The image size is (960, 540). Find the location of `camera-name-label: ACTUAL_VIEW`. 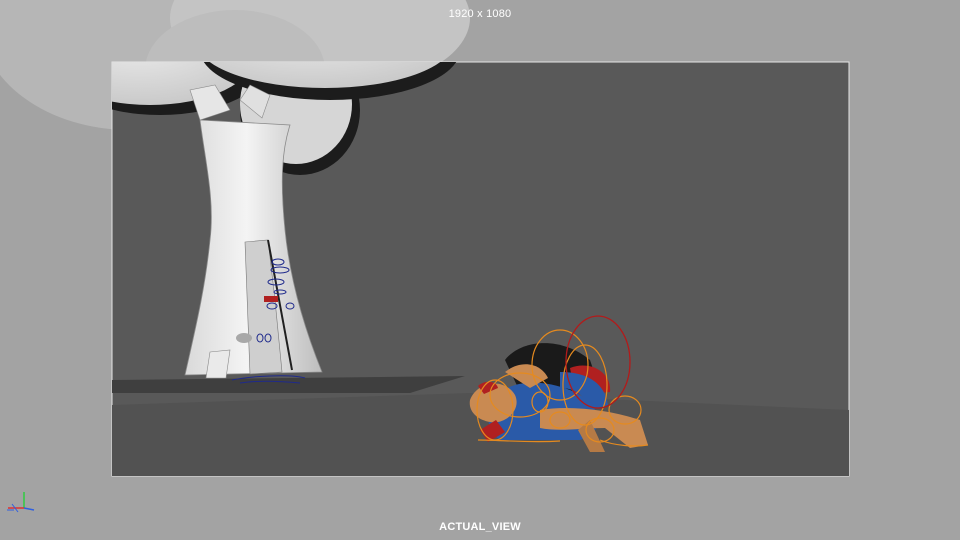

camera-name-label: ACTUAL_VIEW is located at coordinates (480, 527).